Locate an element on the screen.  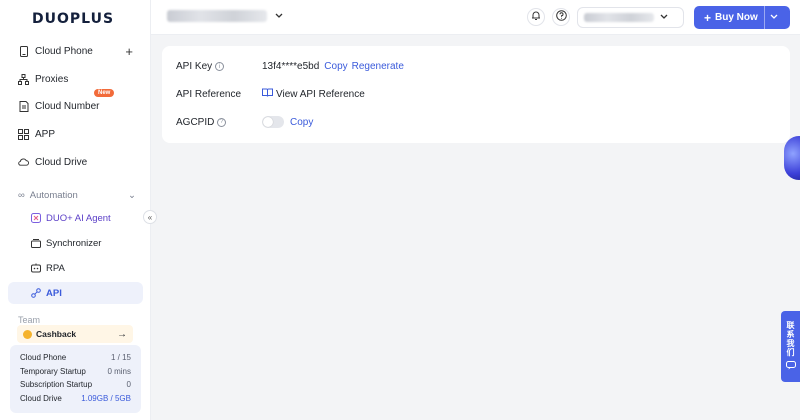
add-icon: + is located at coordinates (129, 51).